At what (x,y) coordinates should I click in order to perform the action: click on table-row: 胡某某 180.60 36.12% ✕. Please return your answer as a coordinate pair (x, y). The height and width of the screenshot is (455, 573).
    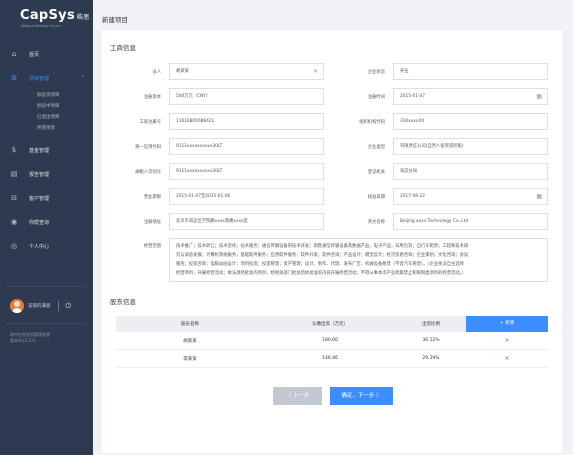
    Looking at the image, I should click on (332, 341).